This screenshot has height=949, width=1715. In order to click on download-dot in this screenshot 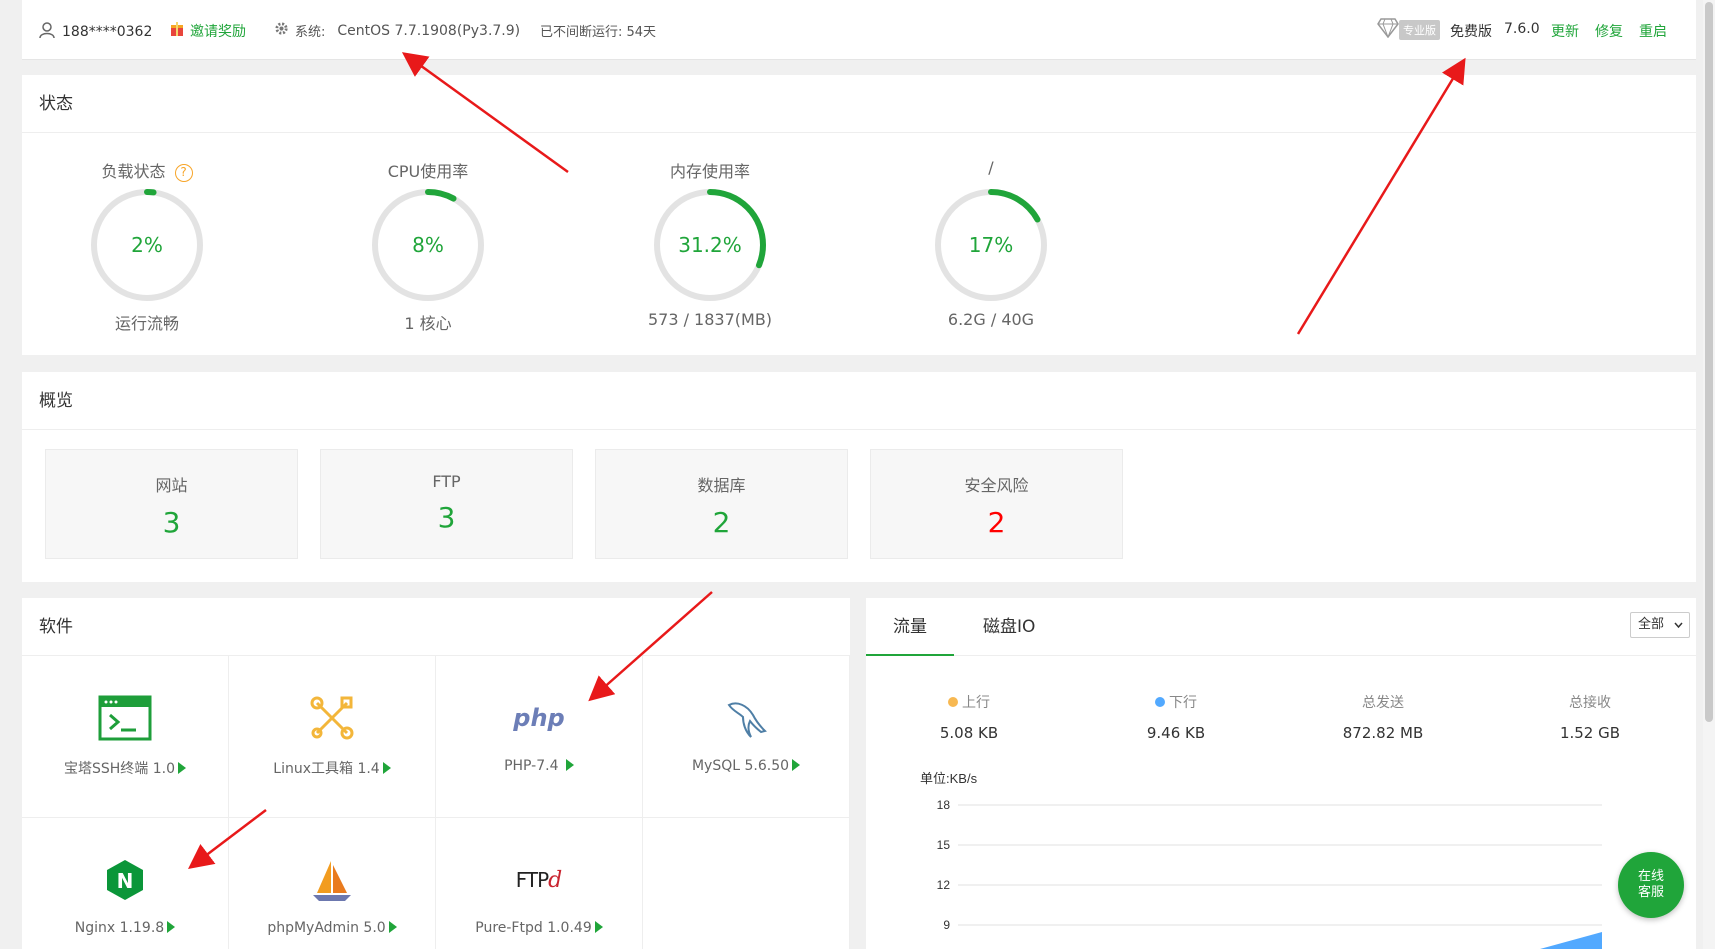, I will do `click(1160, 702)`.